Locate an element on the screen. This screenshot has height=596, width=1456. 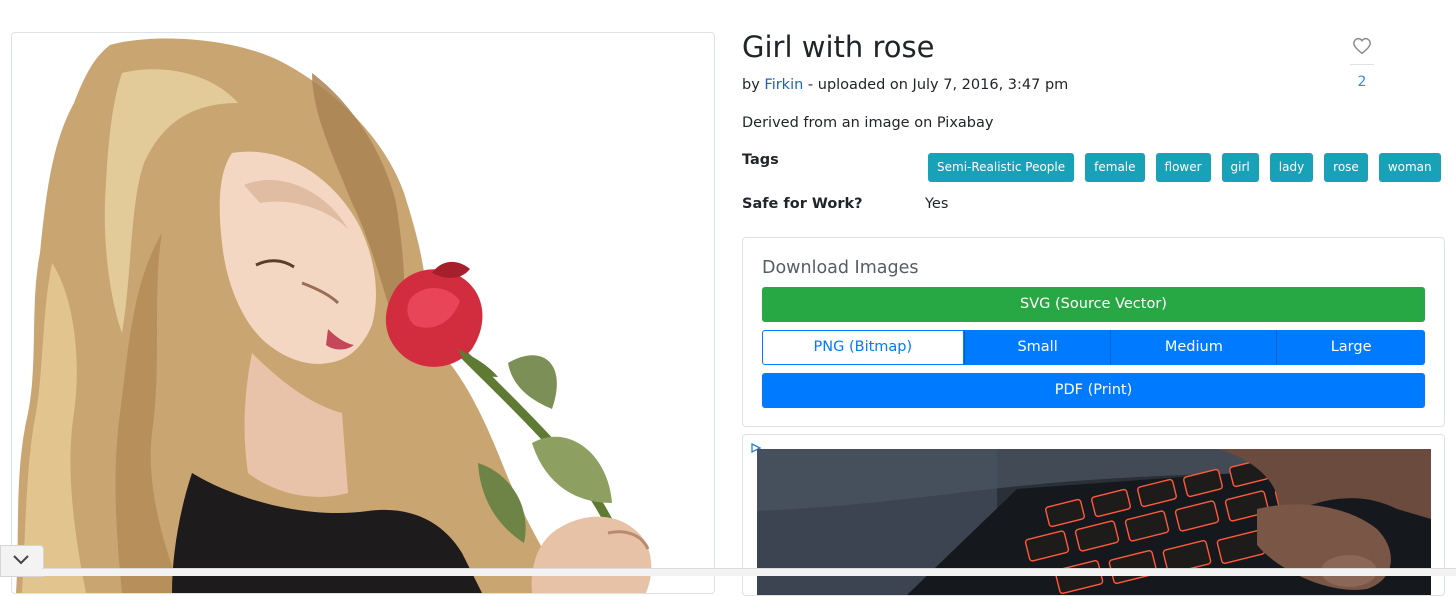
favorite-divider is located at coordinates (1362, 64).